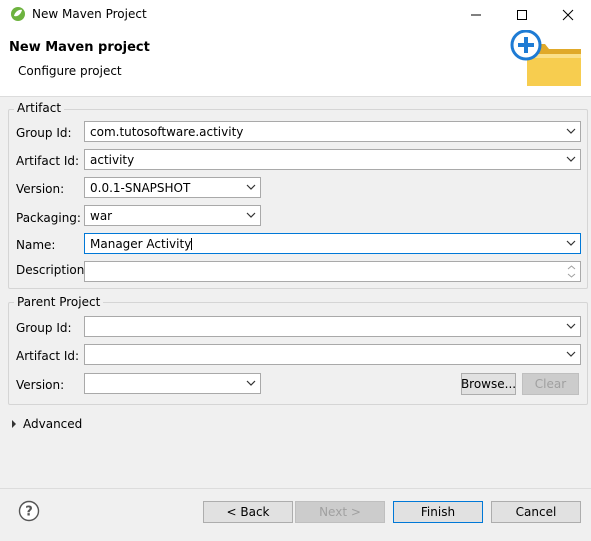 The image size is (591, 541). I want to click on minimize-icon, so click(476, 15).